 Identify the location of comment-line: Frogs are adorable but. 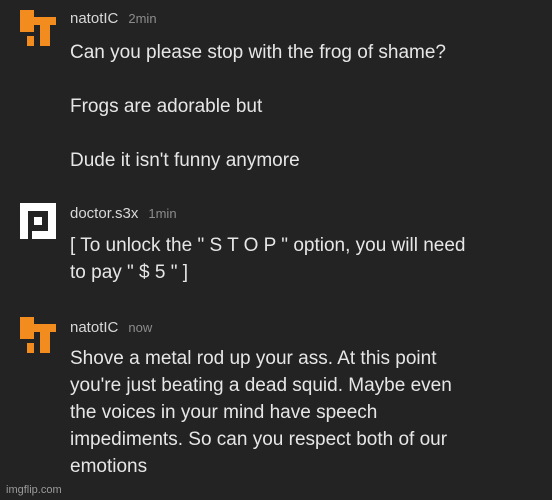
(166, 106).